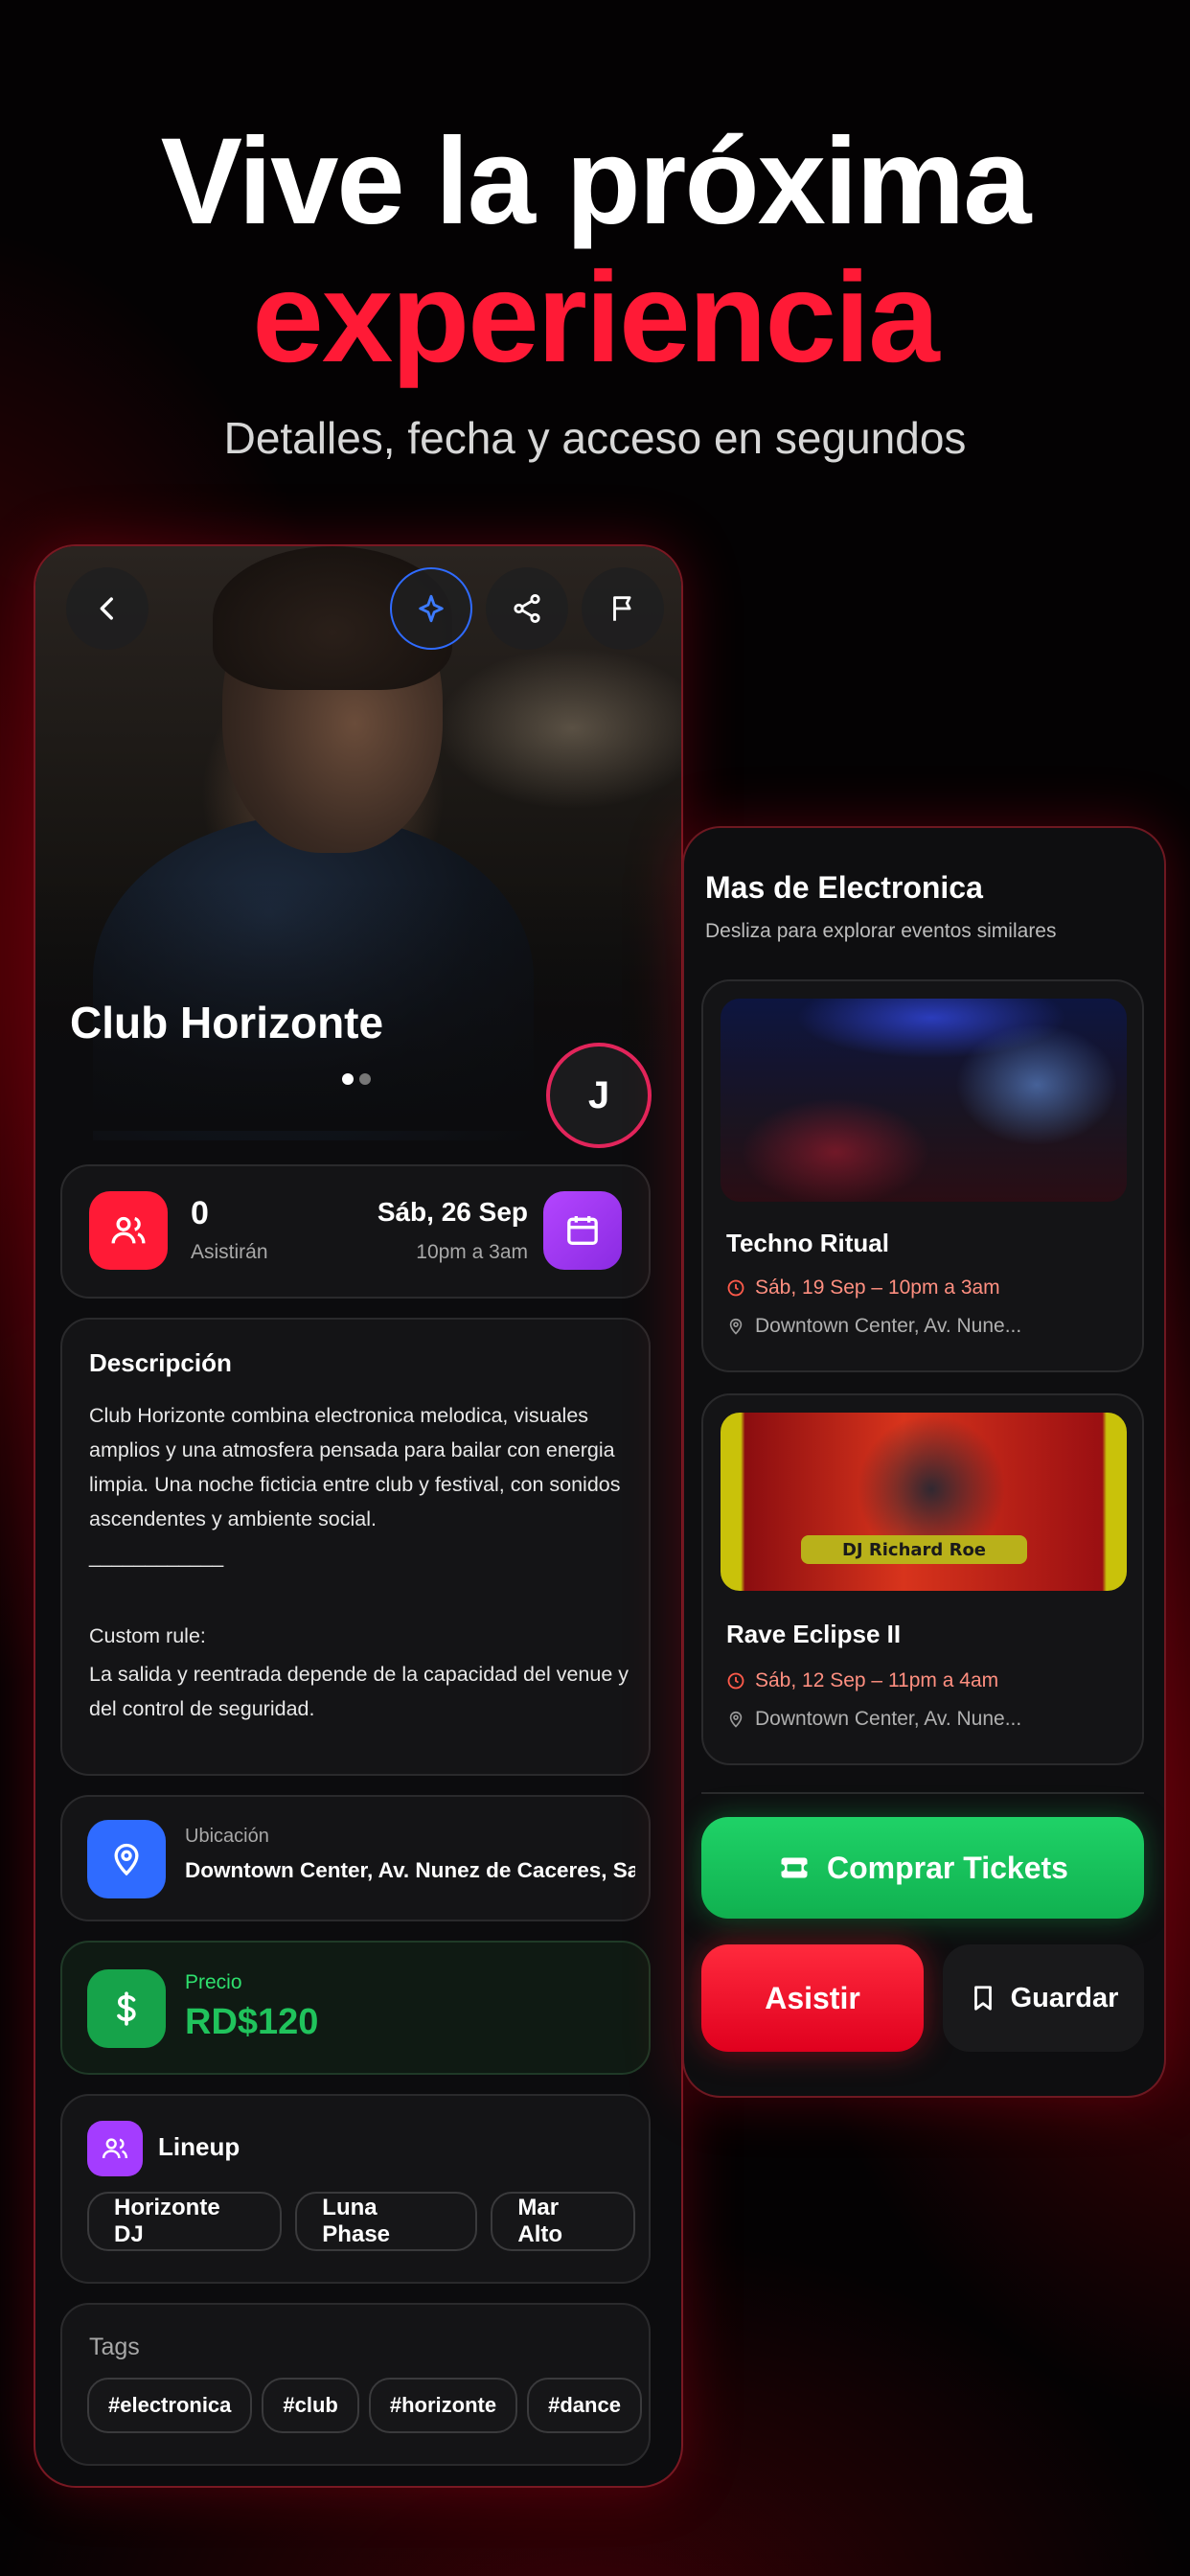 The height and width of the screenshot is (2576, 1190). What do you see at coordinates (924, 1100) in the screenshot?
I see `techno-ritual-image` at bounding box center [924, 1100].